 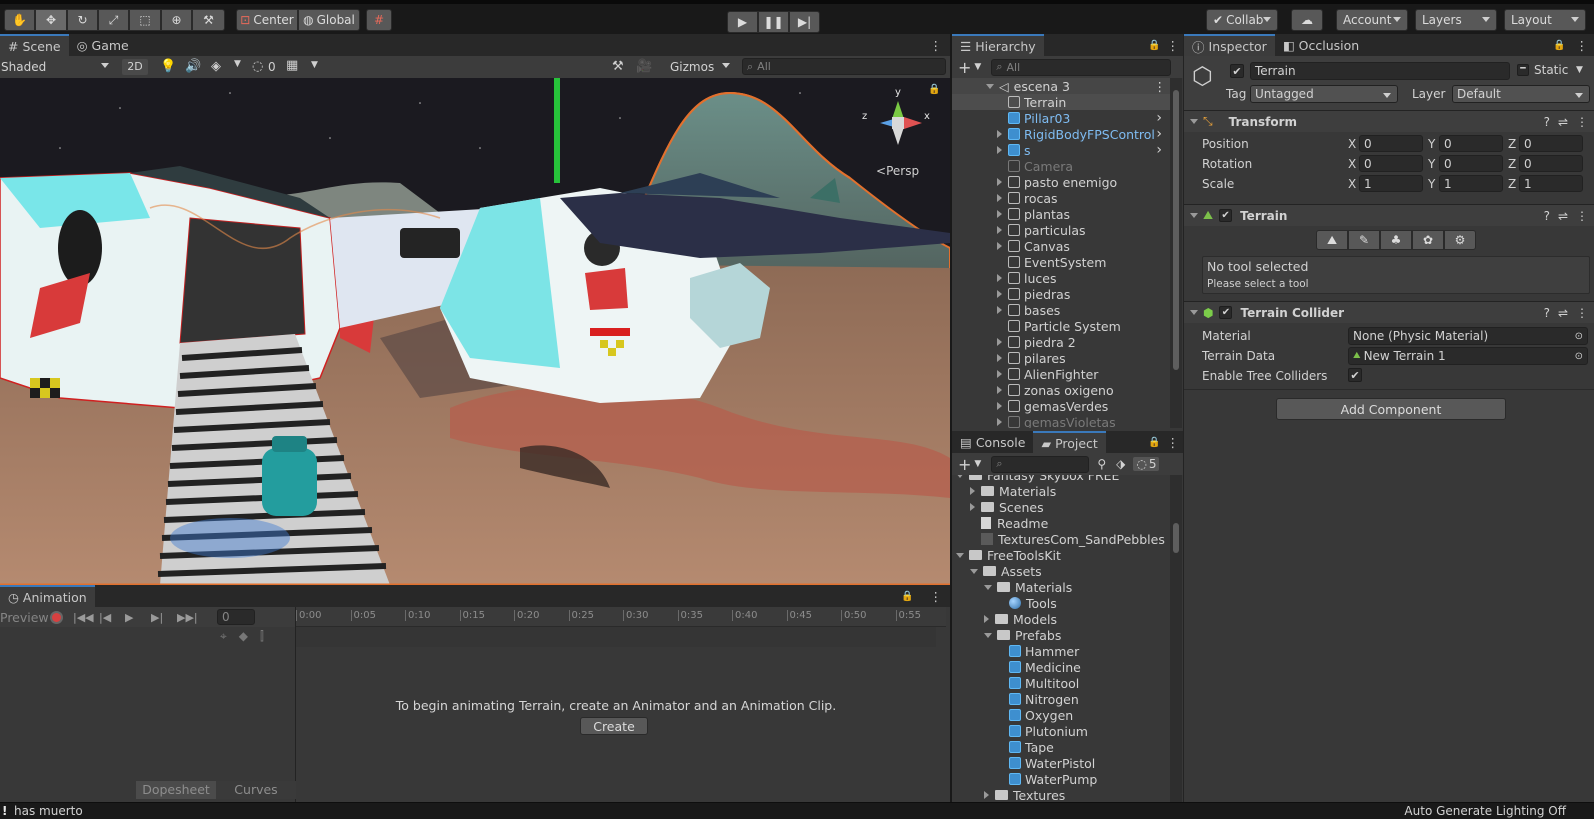 What do you see at coordinates (1061, 198) in the screenshot?
I see `hierarchy-item: rocas` at bounding box center [1061, 198].